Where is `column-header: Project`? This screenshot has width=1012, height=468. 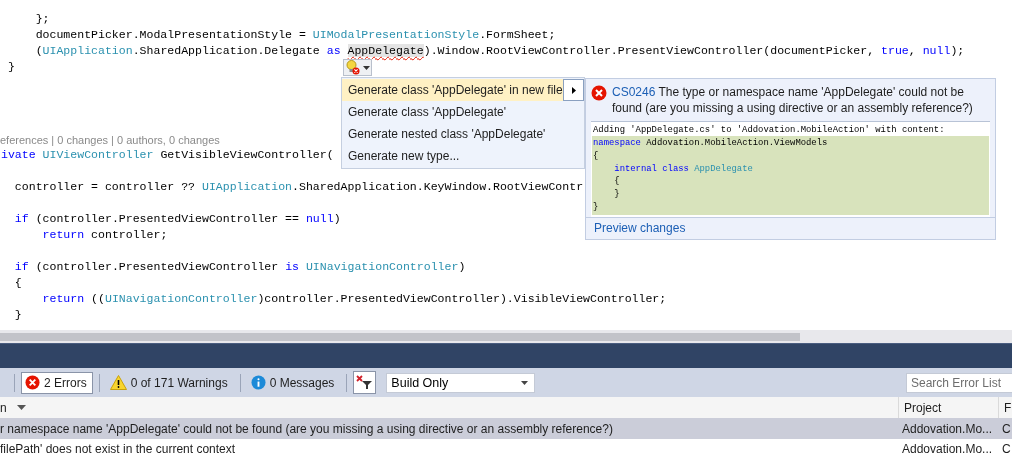
column-header: Project is located at coordinates (948, 407).